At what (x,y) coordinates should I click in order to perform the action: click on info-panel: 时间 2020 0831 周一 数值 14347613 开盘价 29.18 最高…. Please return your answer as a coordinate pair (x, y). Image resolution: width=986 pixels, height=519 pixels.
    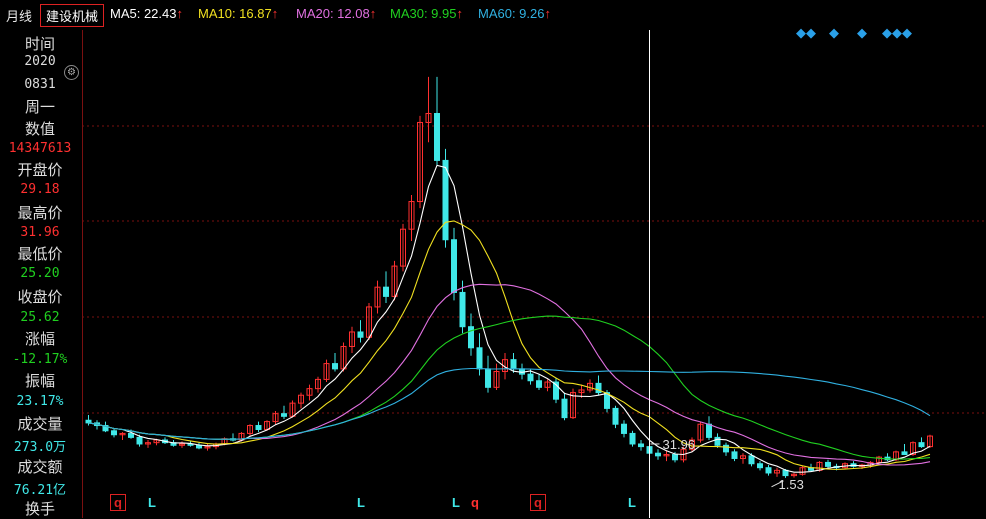
    Looking at the image, I should click on (41, 274).